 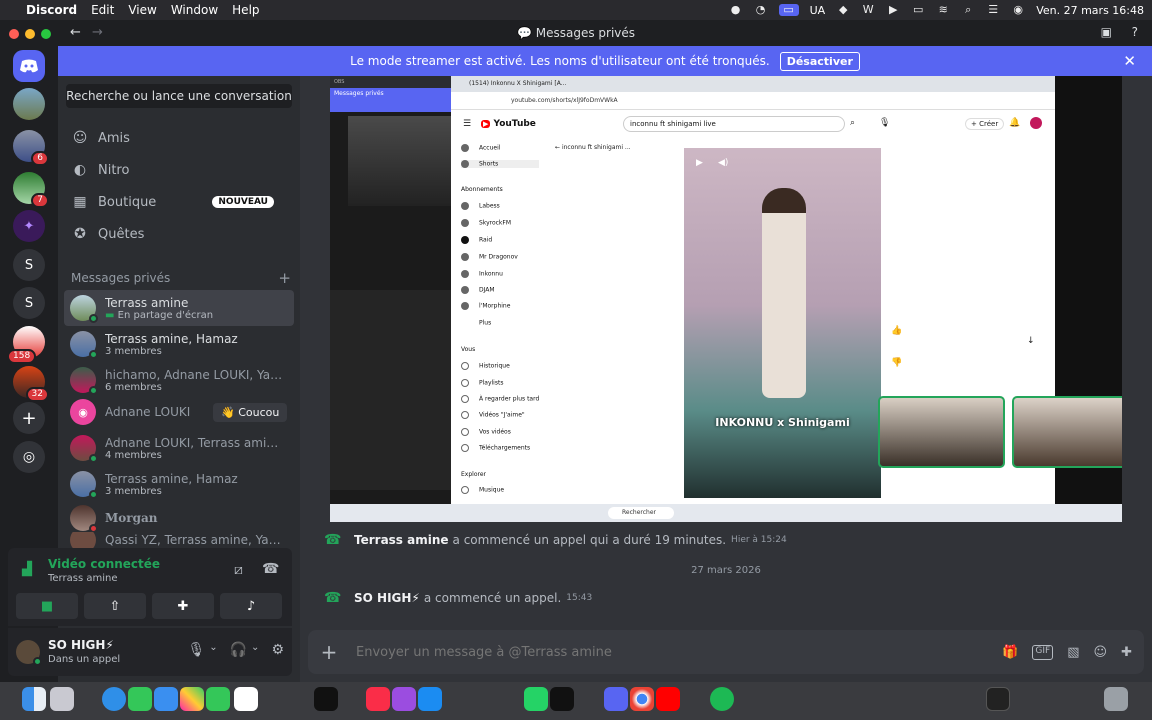 I want to click on user-avatar, so click(x=29, y=653).